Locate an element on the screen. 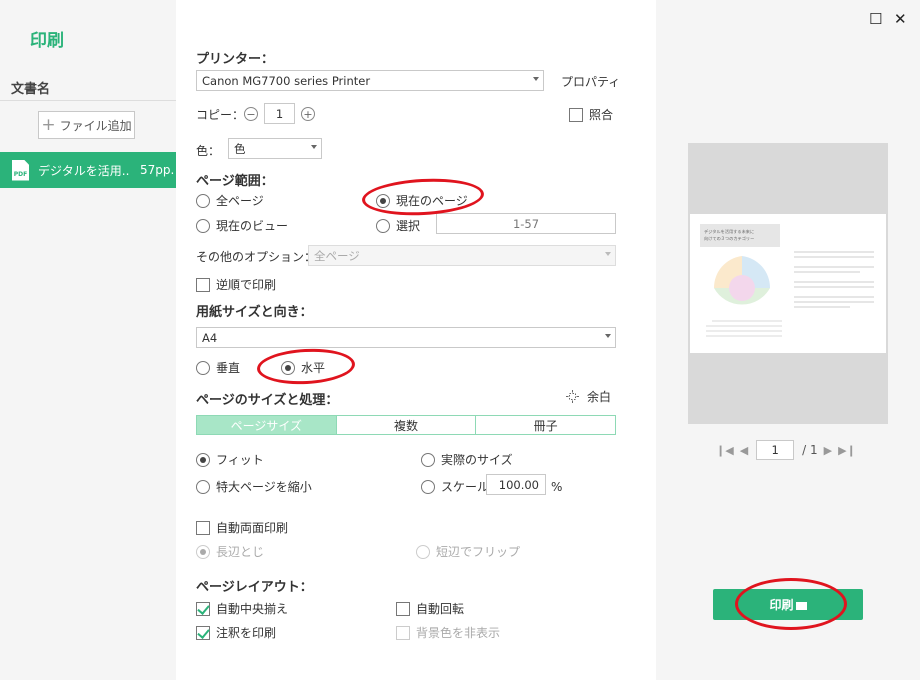  divider is located at coordinates (88, 100).